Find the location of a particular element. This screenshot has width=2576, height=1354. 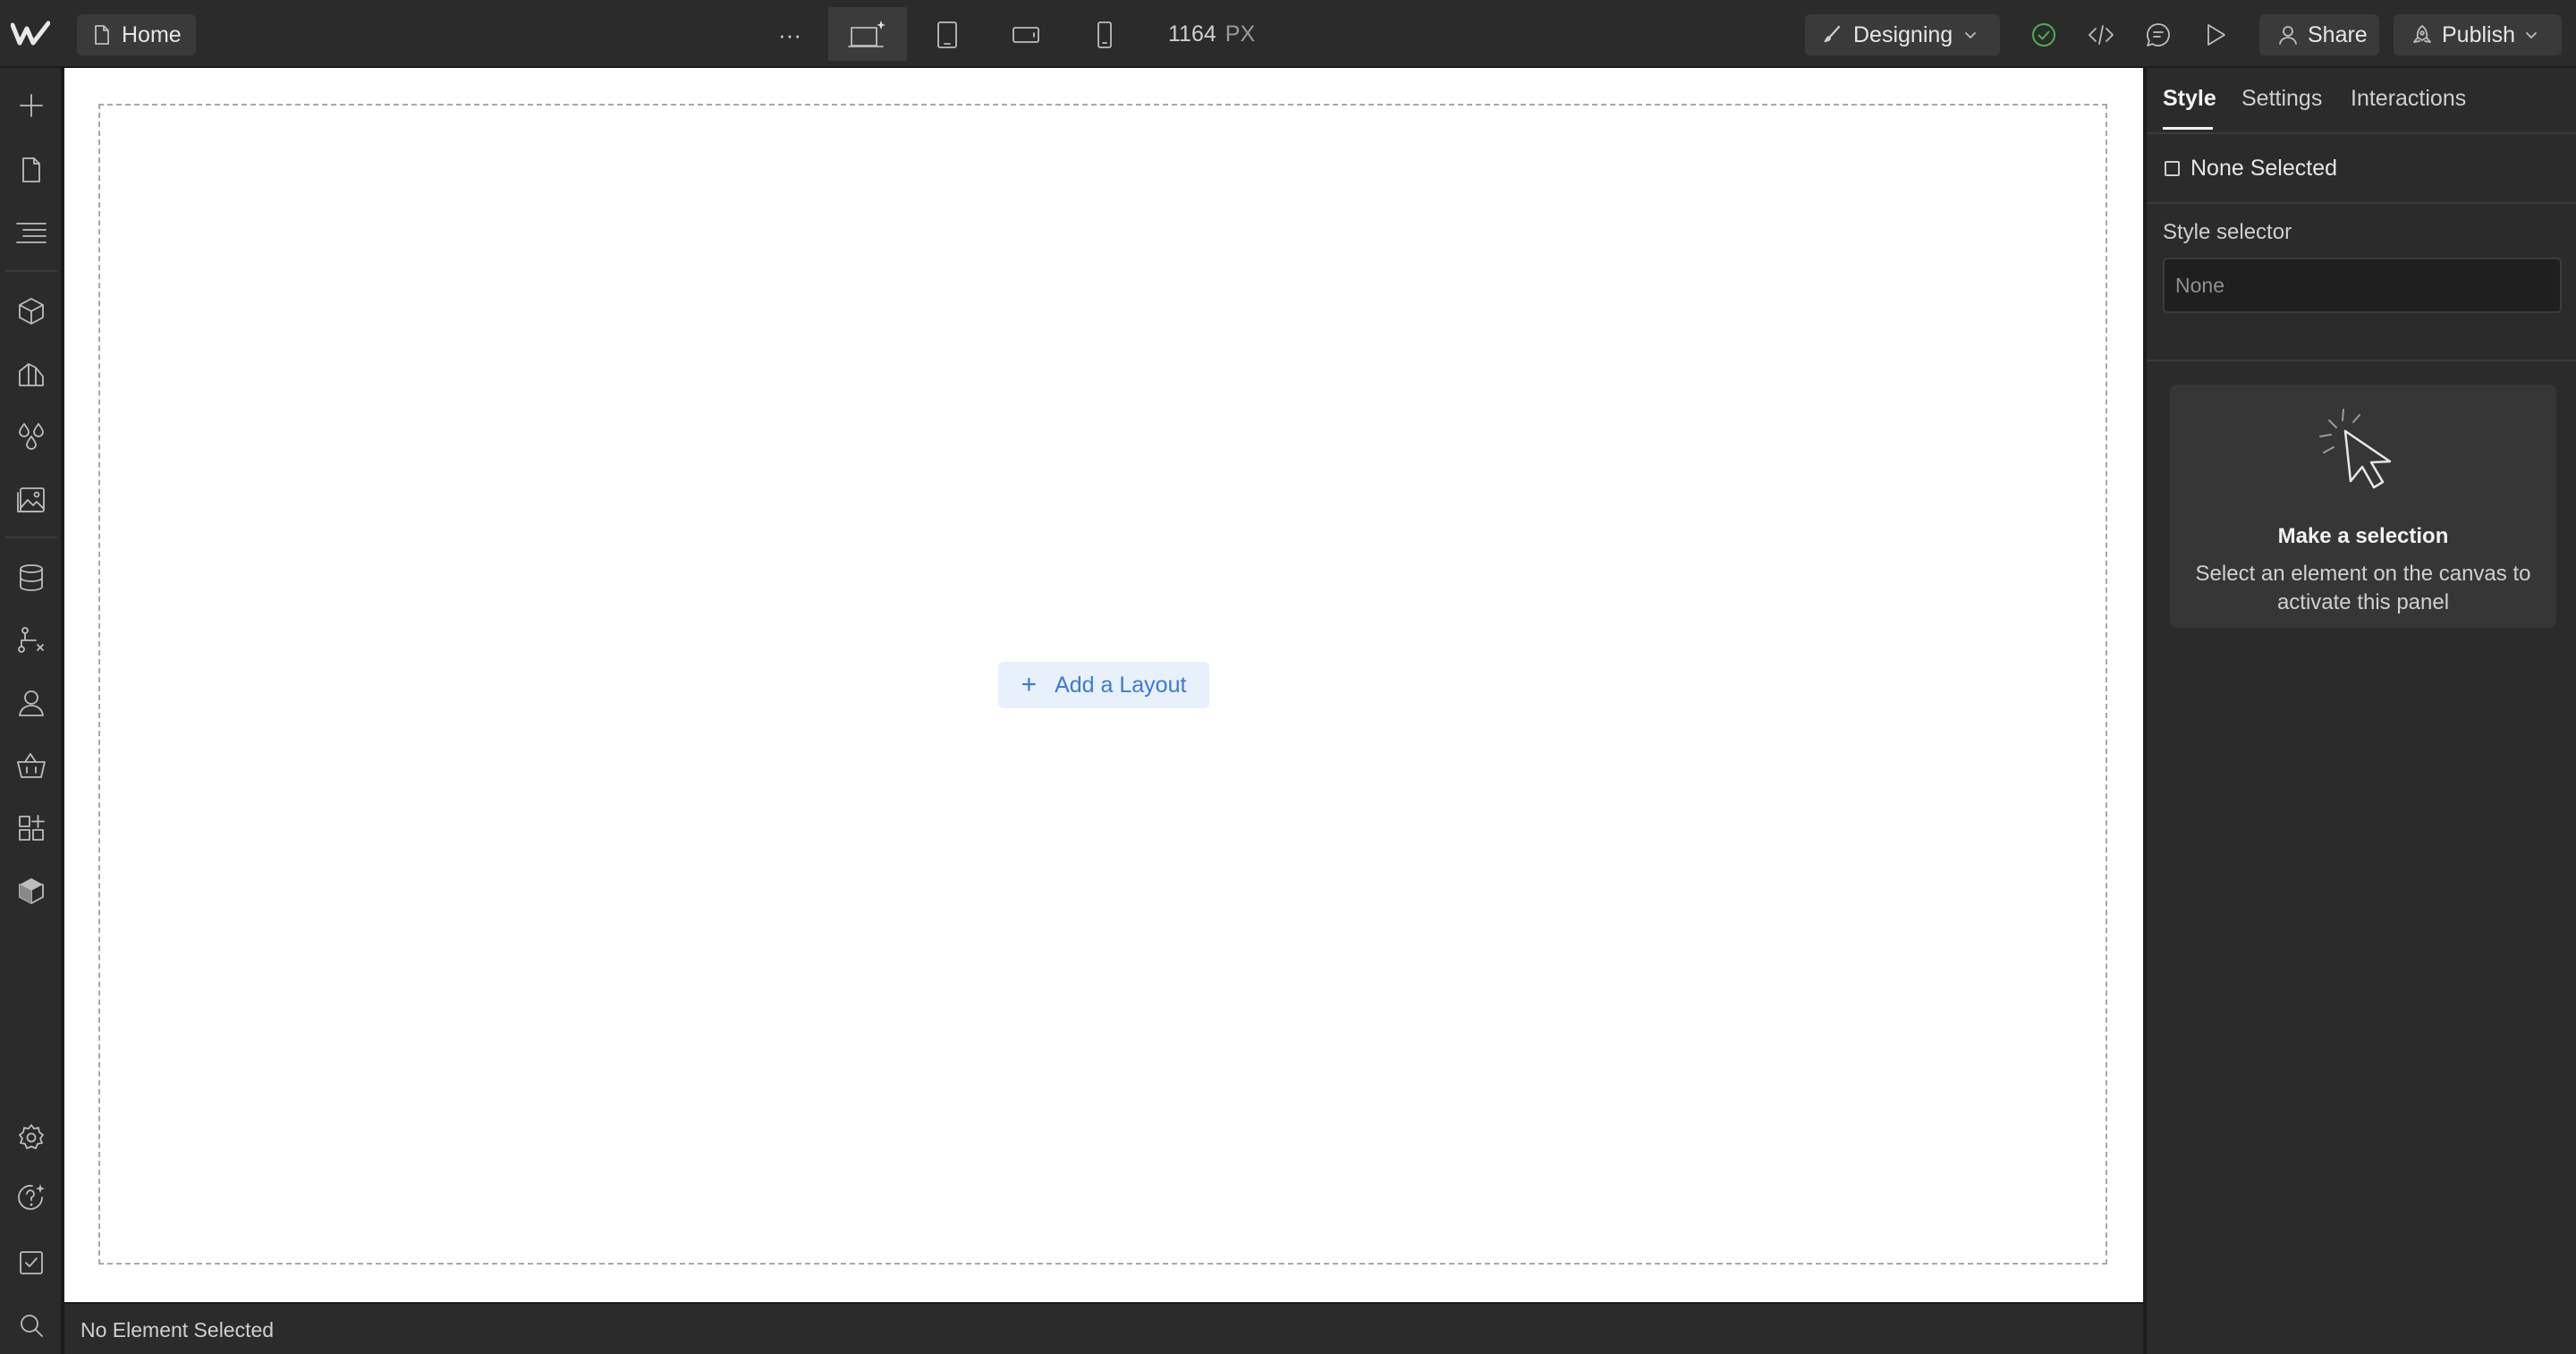

breakpoint-desktop-button is located at coordinates (867, 34).